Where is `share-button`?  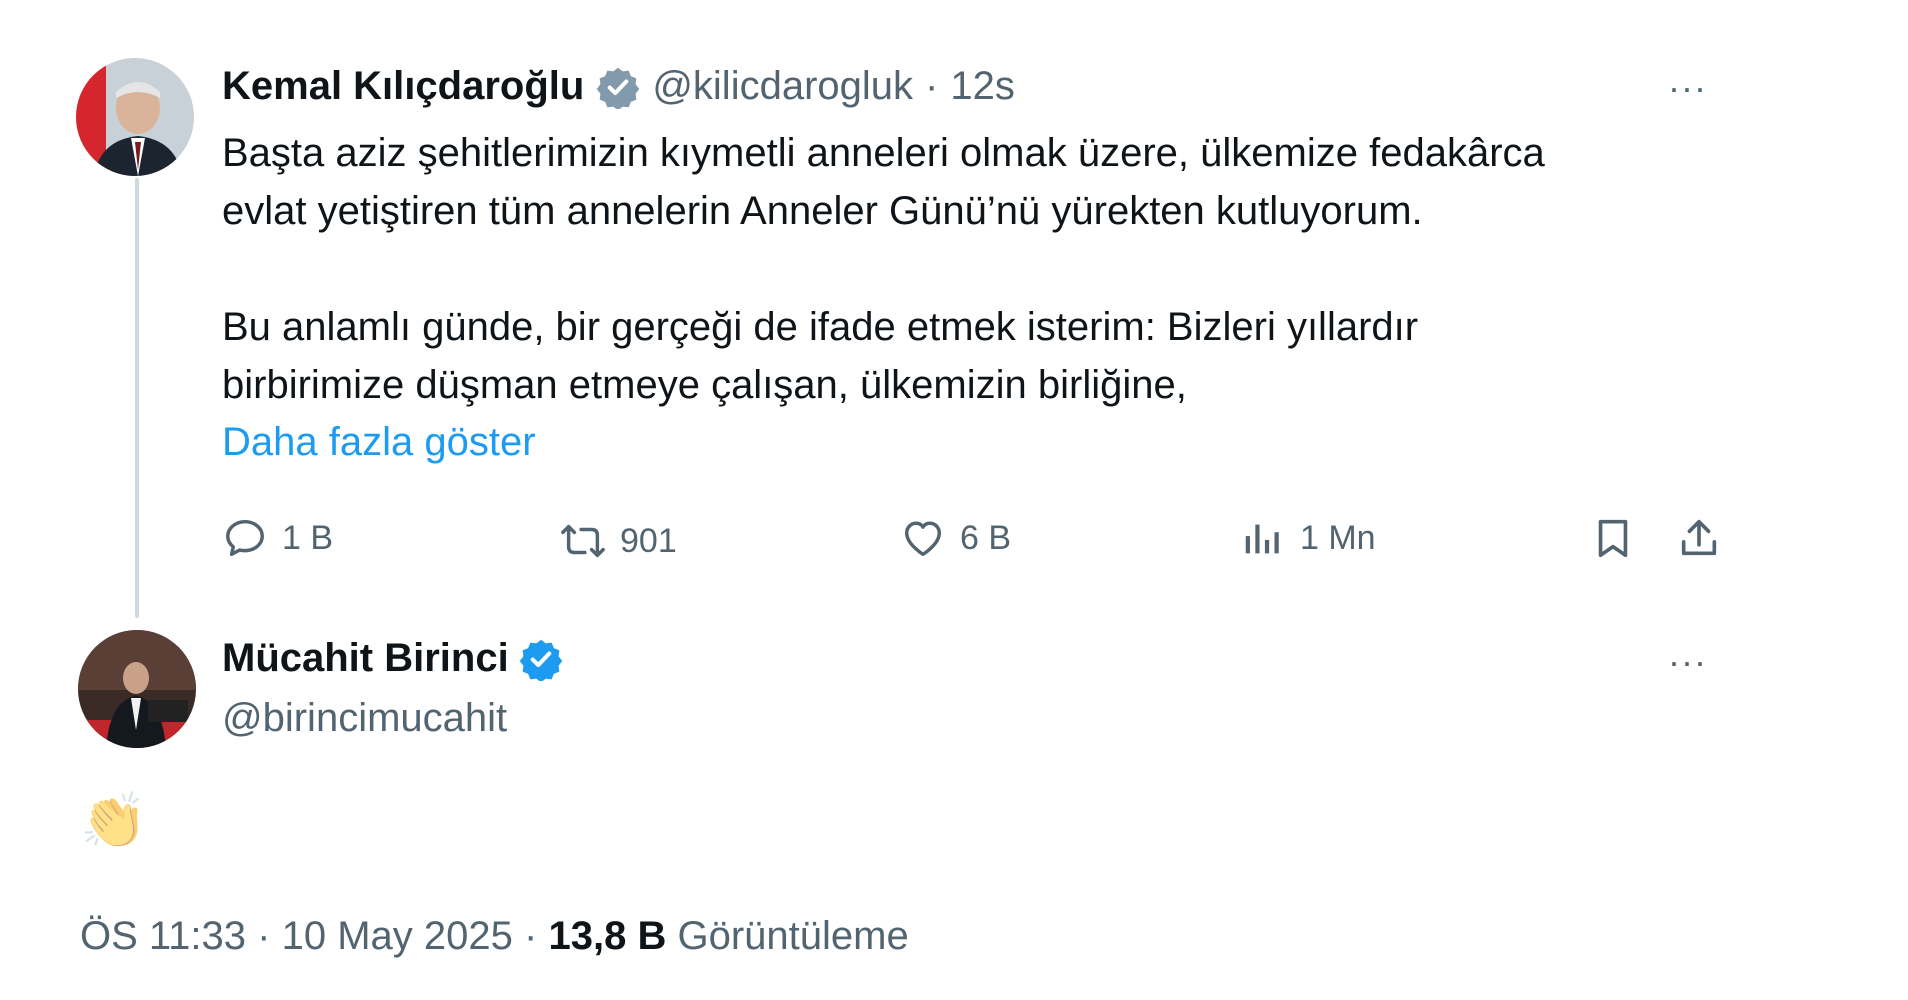
share-button is located at coordinates (1699, 538).